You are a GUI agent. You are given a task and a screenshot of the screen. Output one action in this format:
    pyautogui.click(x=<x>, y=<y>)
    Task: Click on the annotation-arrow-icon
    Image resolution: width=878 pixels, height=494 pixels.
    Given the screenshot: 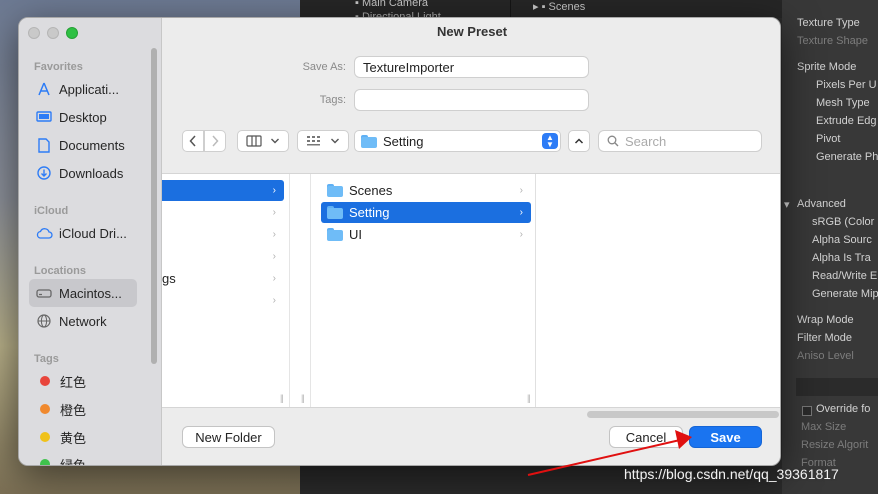 What is the action you would take?
    pyautogui.click(x=609, y=453)
    